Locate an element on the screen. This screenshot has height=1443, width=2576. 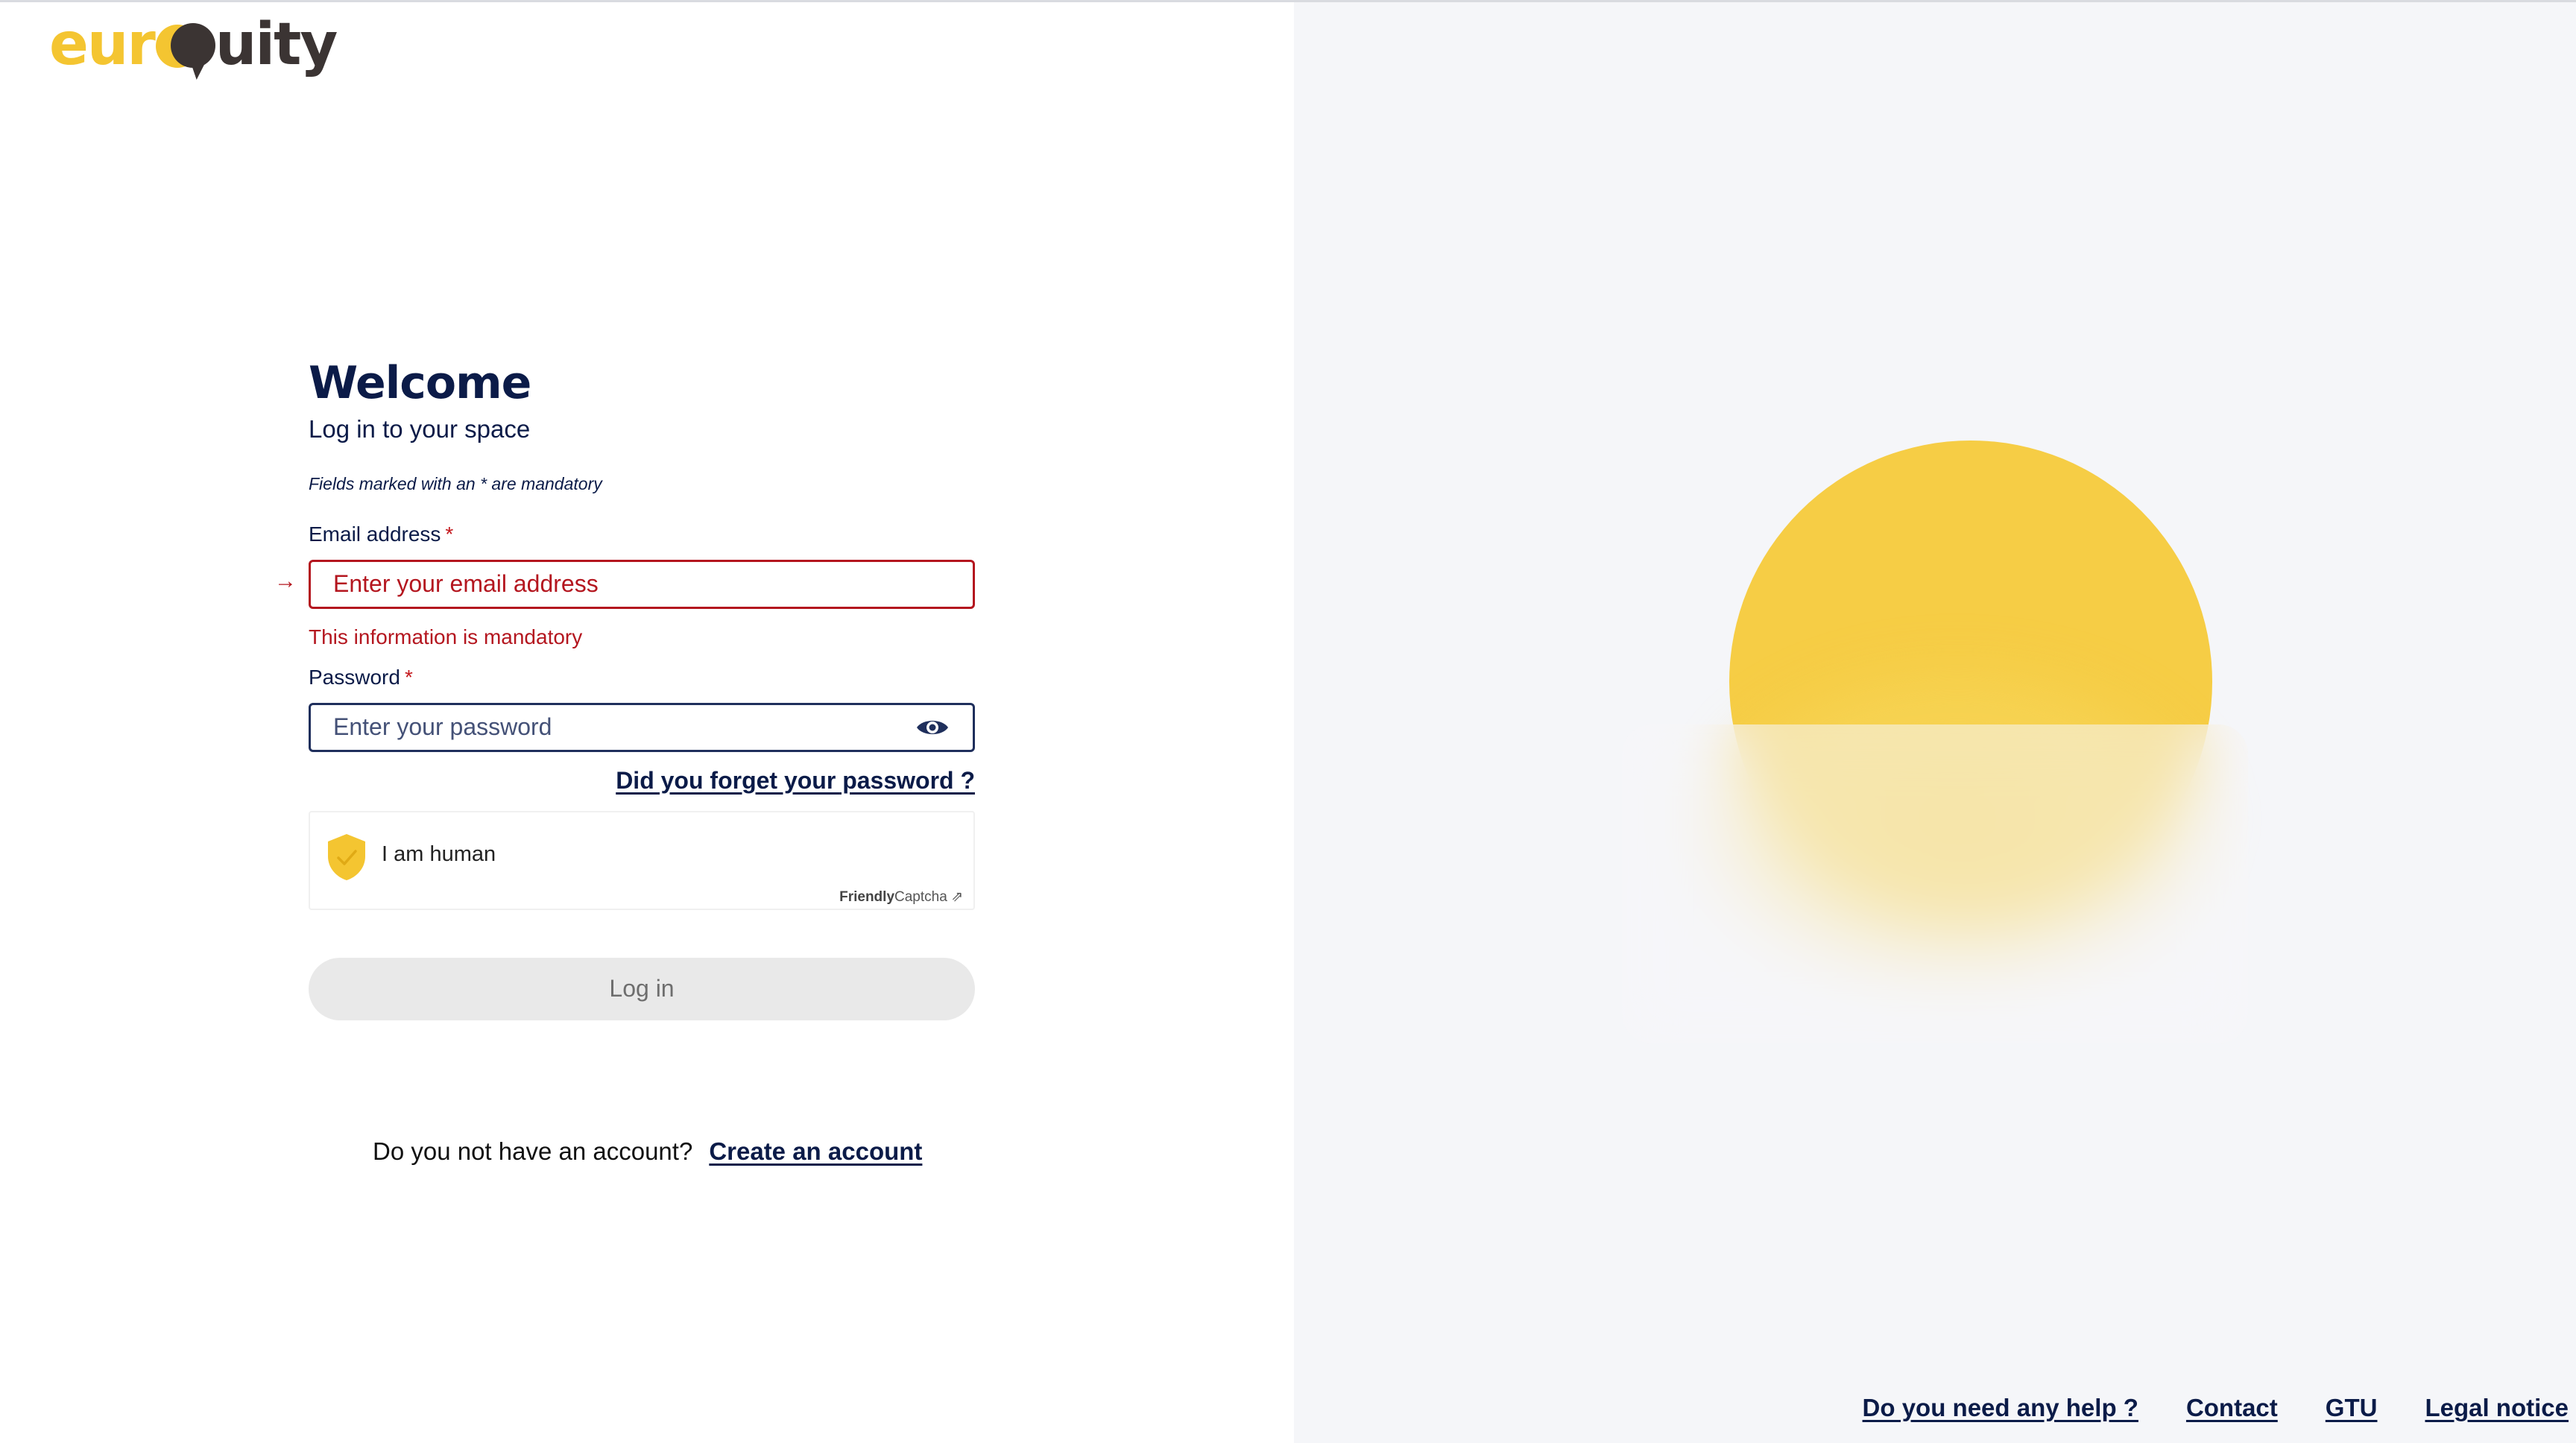
captcha-brand-rest: Captcha is located at coordinates (920, 896).